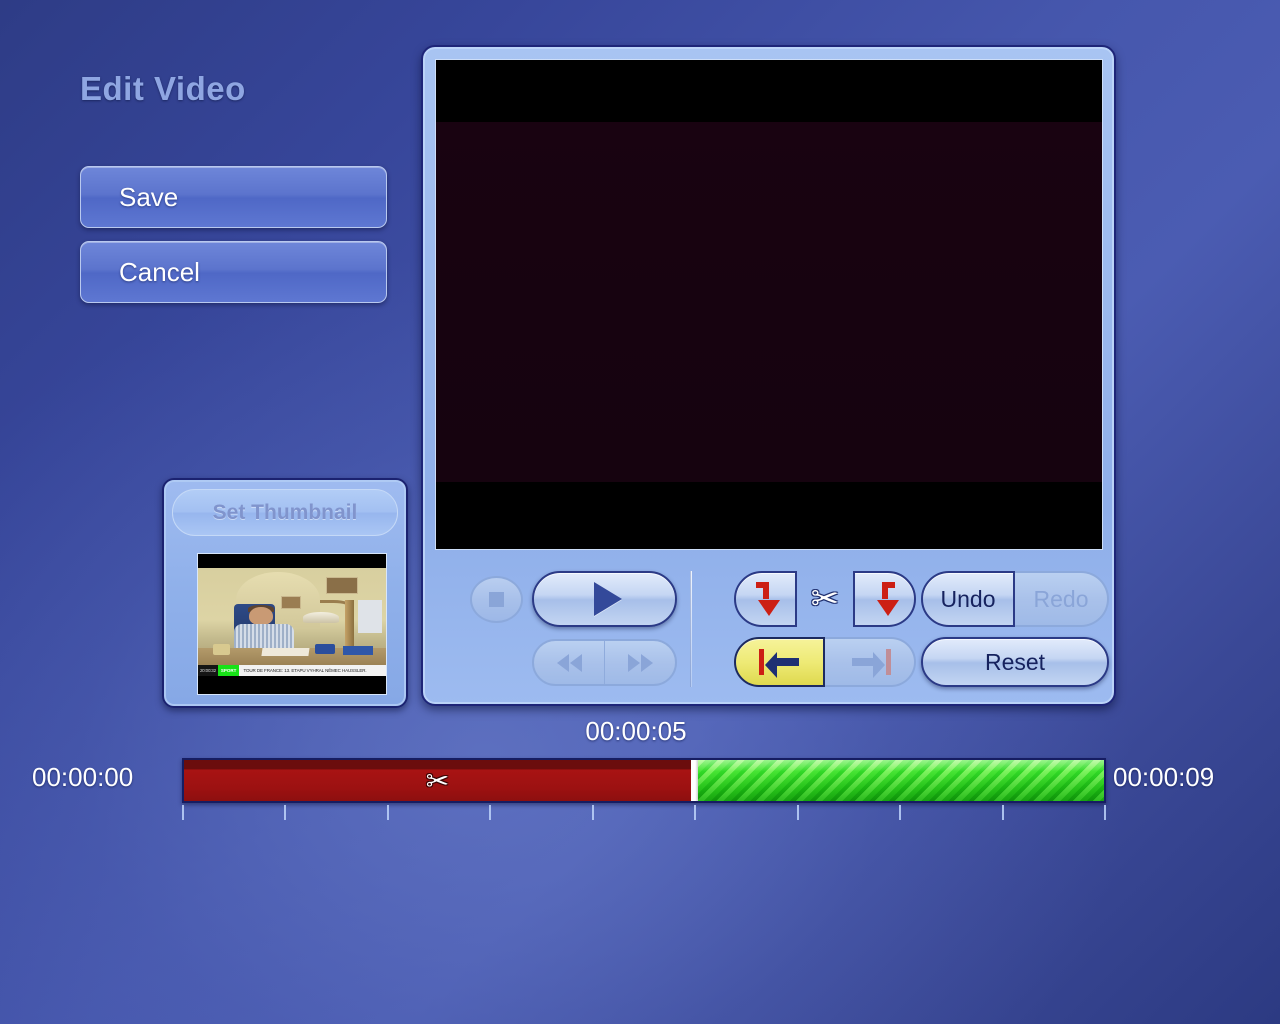 This screenshot has width=1280, height=1024. I want to click on timeline-trimmed-segment: ✂, so click(437, 780).